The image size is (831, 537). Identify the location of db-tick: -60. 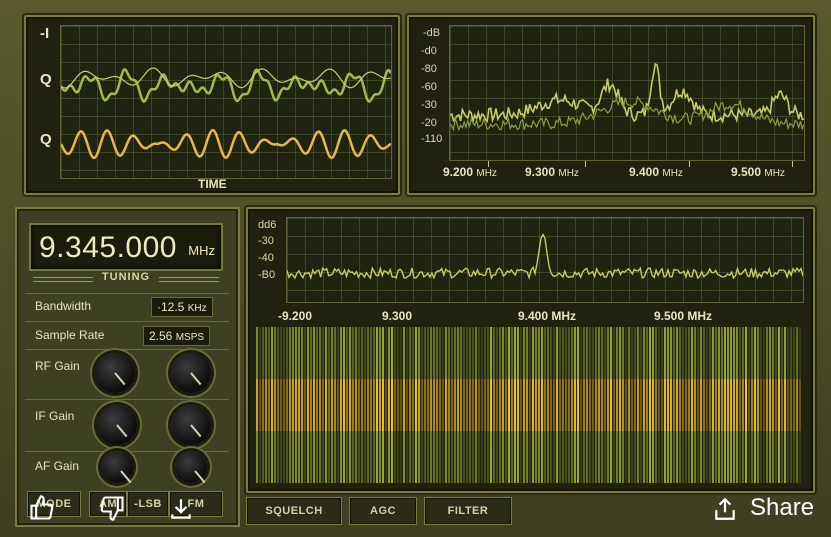
(429, 87).